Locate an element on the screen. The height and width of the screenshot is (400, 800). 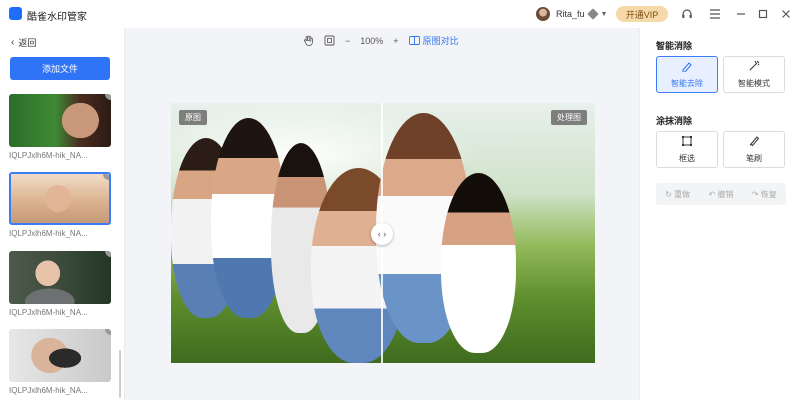
avatar is located at coordinates (543, 14).